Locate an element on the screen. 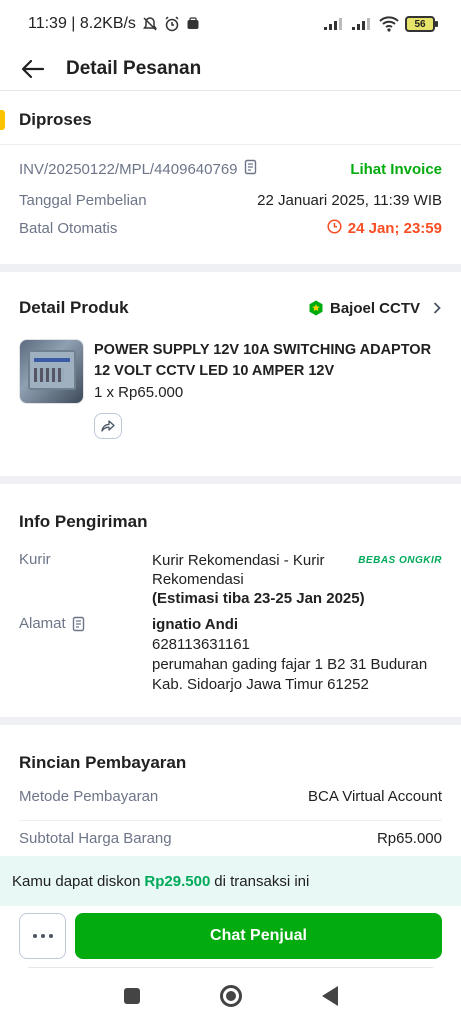  auto-cancel-deadline: 24 Jan; 23:59 is located at coordinates (384, 228).